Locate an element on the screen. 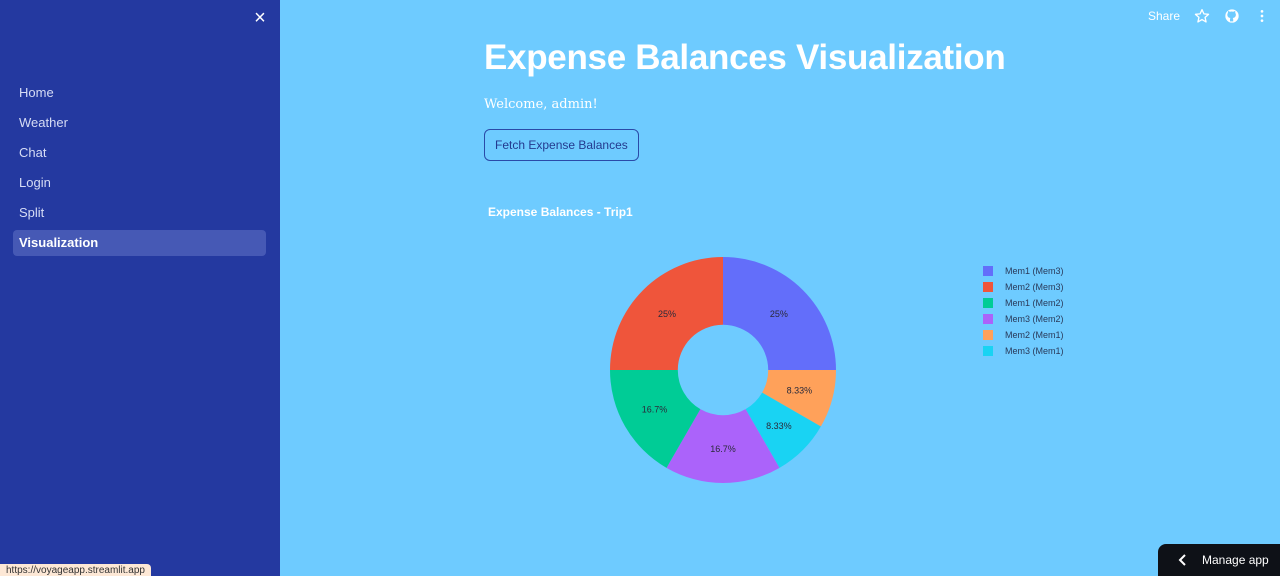  legend-item: Mem3 (Mem1) is located at coordinates (1023, 351).